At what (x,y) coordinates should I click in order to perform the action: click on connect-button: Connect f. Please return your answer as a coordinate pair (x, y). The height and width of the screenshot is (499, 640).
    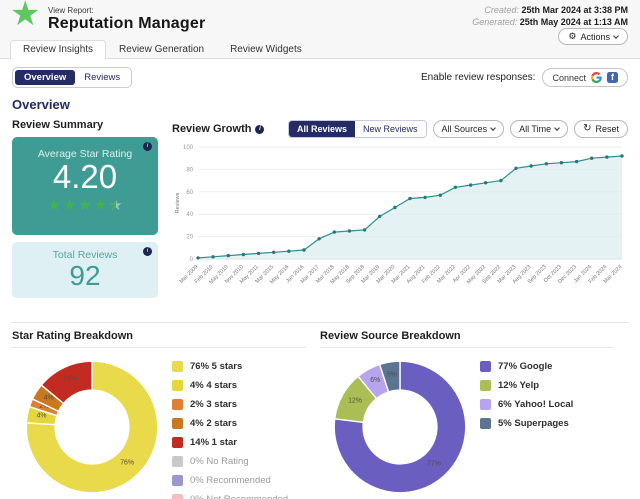
    Looking at the image, I should click on (585, 77).